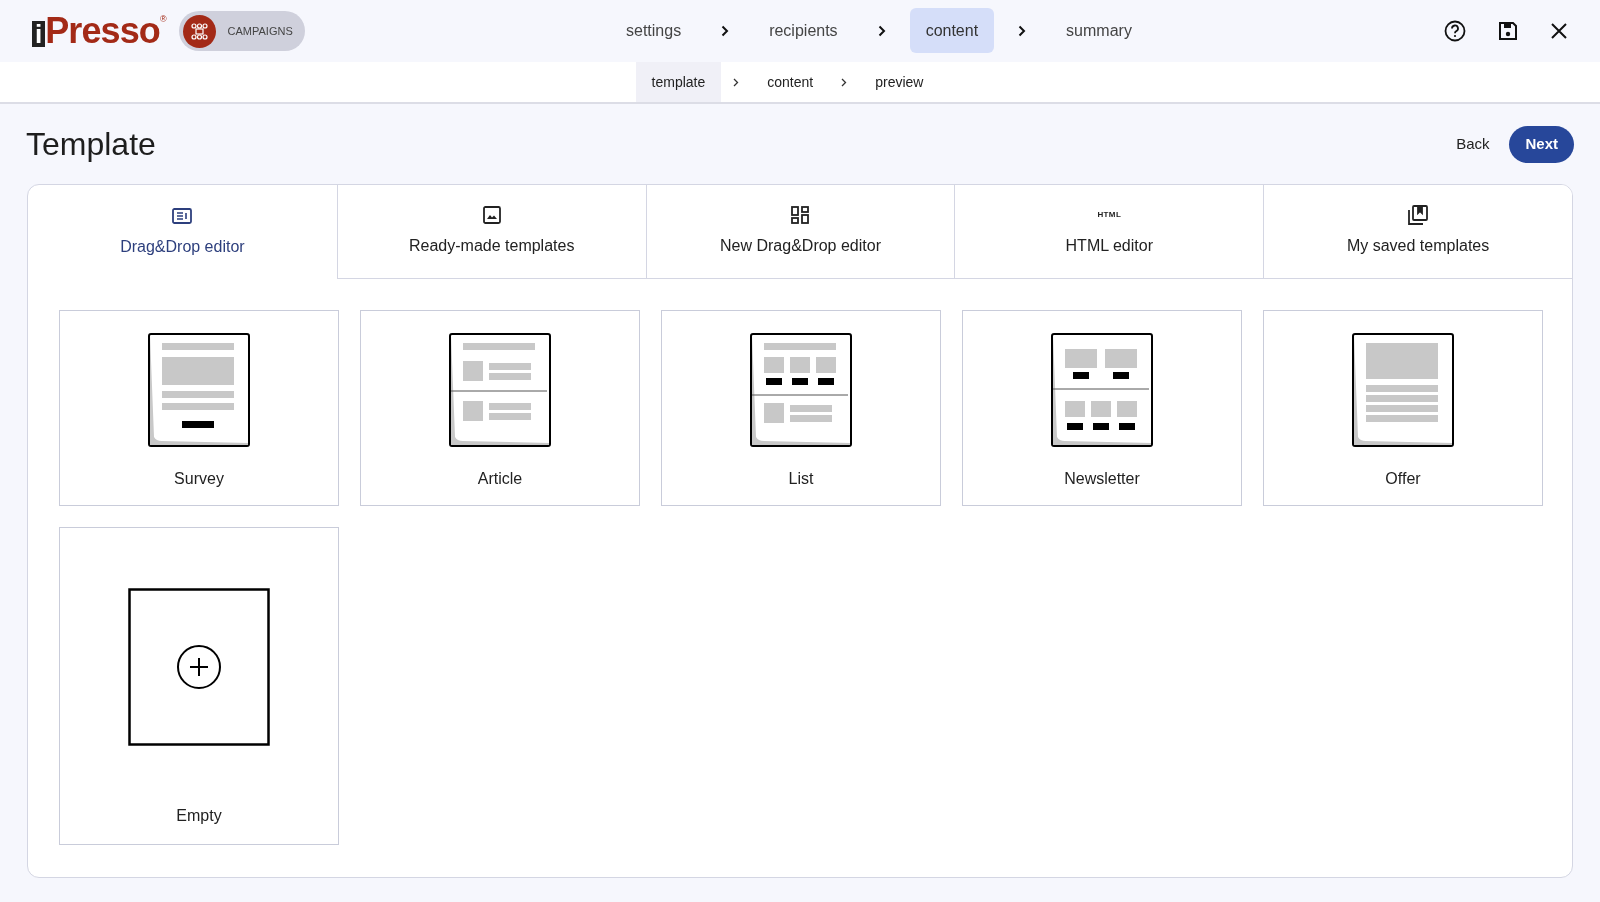 The width and height of the screenshot is (1600, 902). I want to click on step-tab: content, so click(952, 30).